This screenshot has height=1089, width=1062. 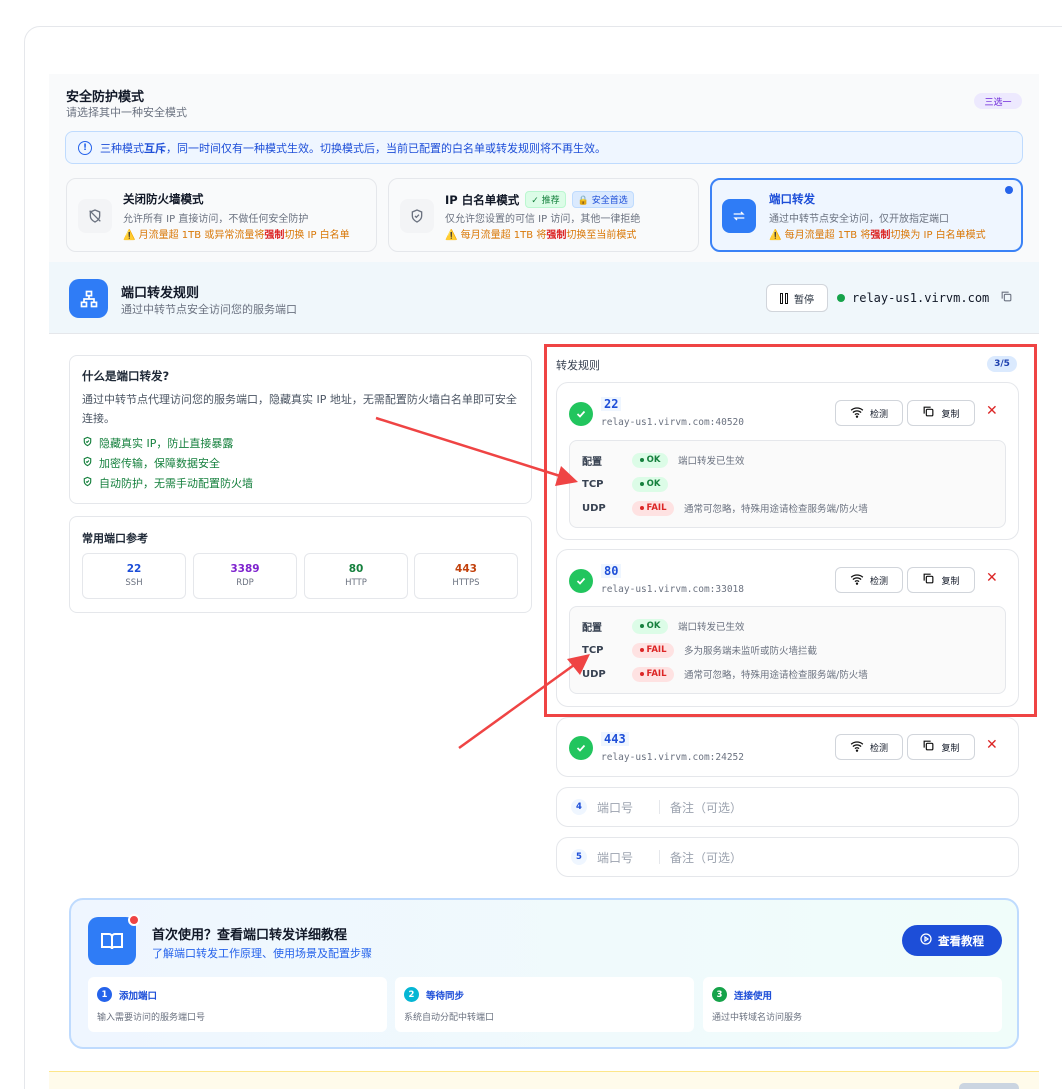 I want to click on tutorial-title: 首次使用？查看端口转发详细教程, so click(x=250, y=935).